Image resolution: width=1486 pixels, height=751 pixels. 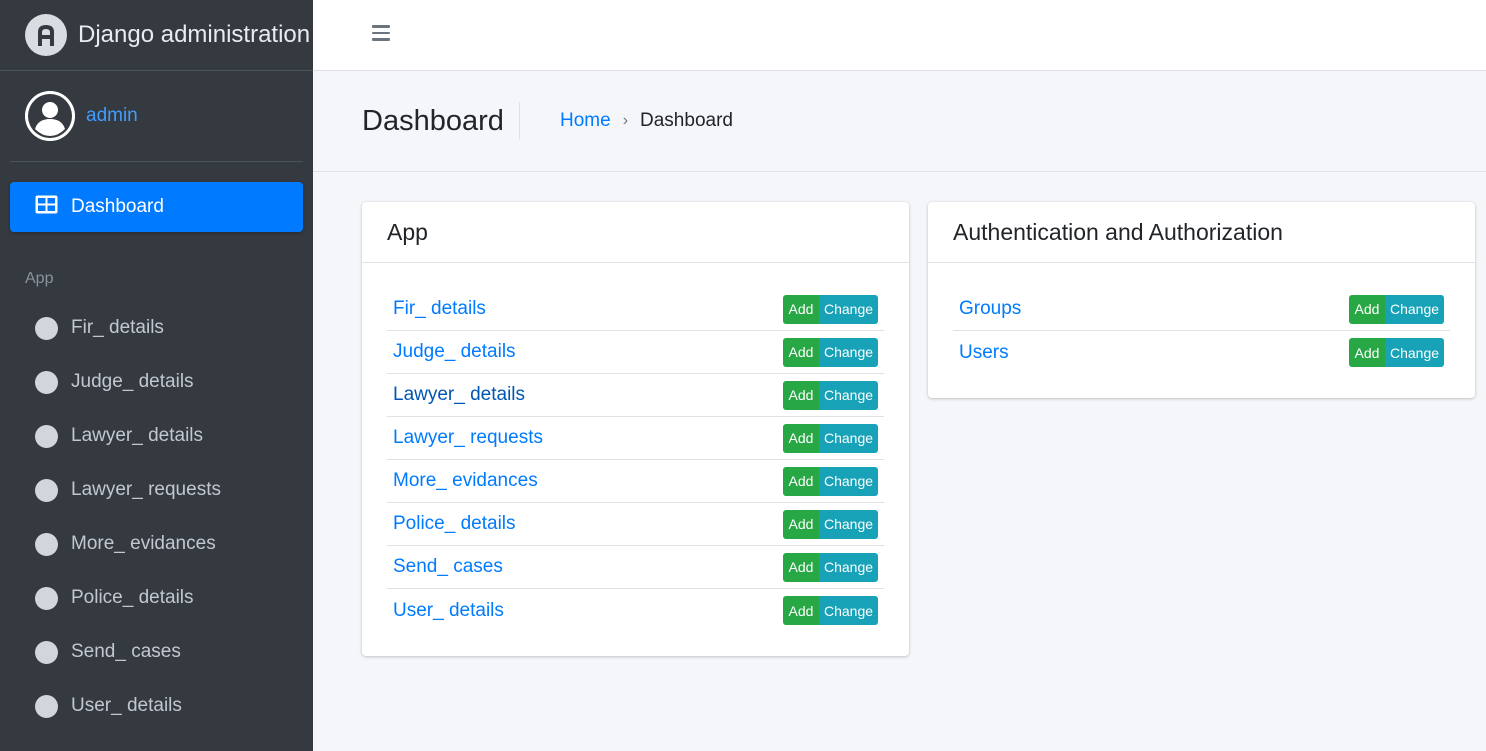 I want to click on sidebar-item-lawyer-details: Lawyer_ details, so click(x=156, y=436).